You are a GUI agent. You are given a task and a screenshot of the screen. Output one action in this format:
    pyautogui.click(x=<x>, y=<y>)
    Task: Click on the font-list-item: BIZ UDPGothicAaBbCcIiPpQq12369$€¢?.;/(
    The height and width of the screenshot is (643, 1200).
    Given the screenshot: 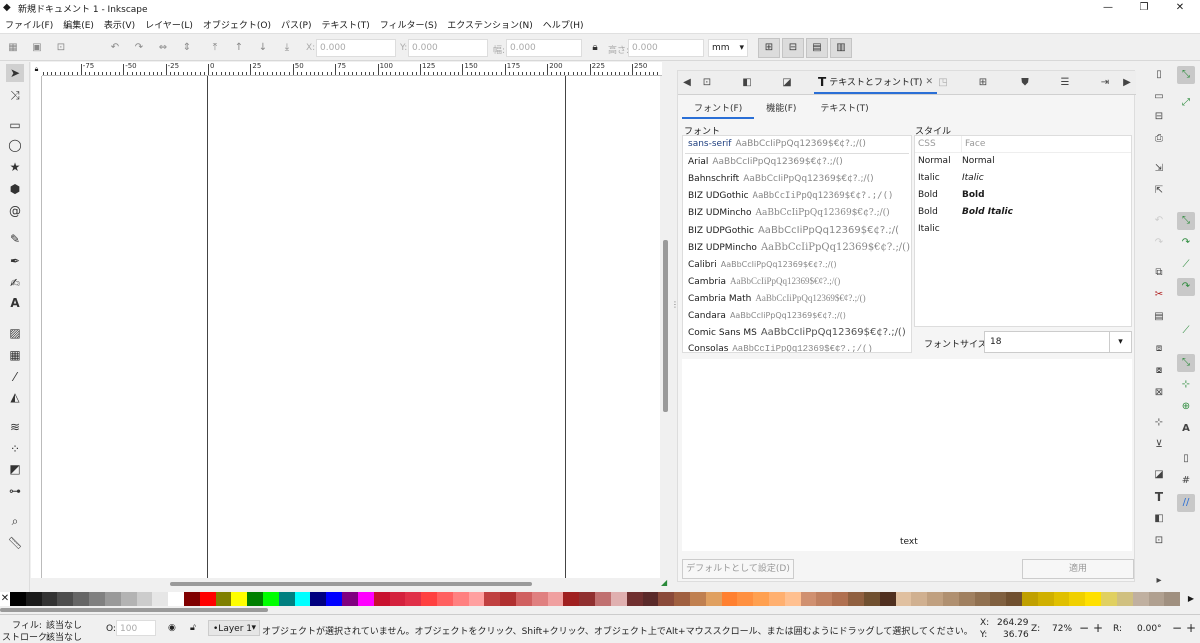 What is the action you would take?
    pyautogui.click(x=797, y=230)
    